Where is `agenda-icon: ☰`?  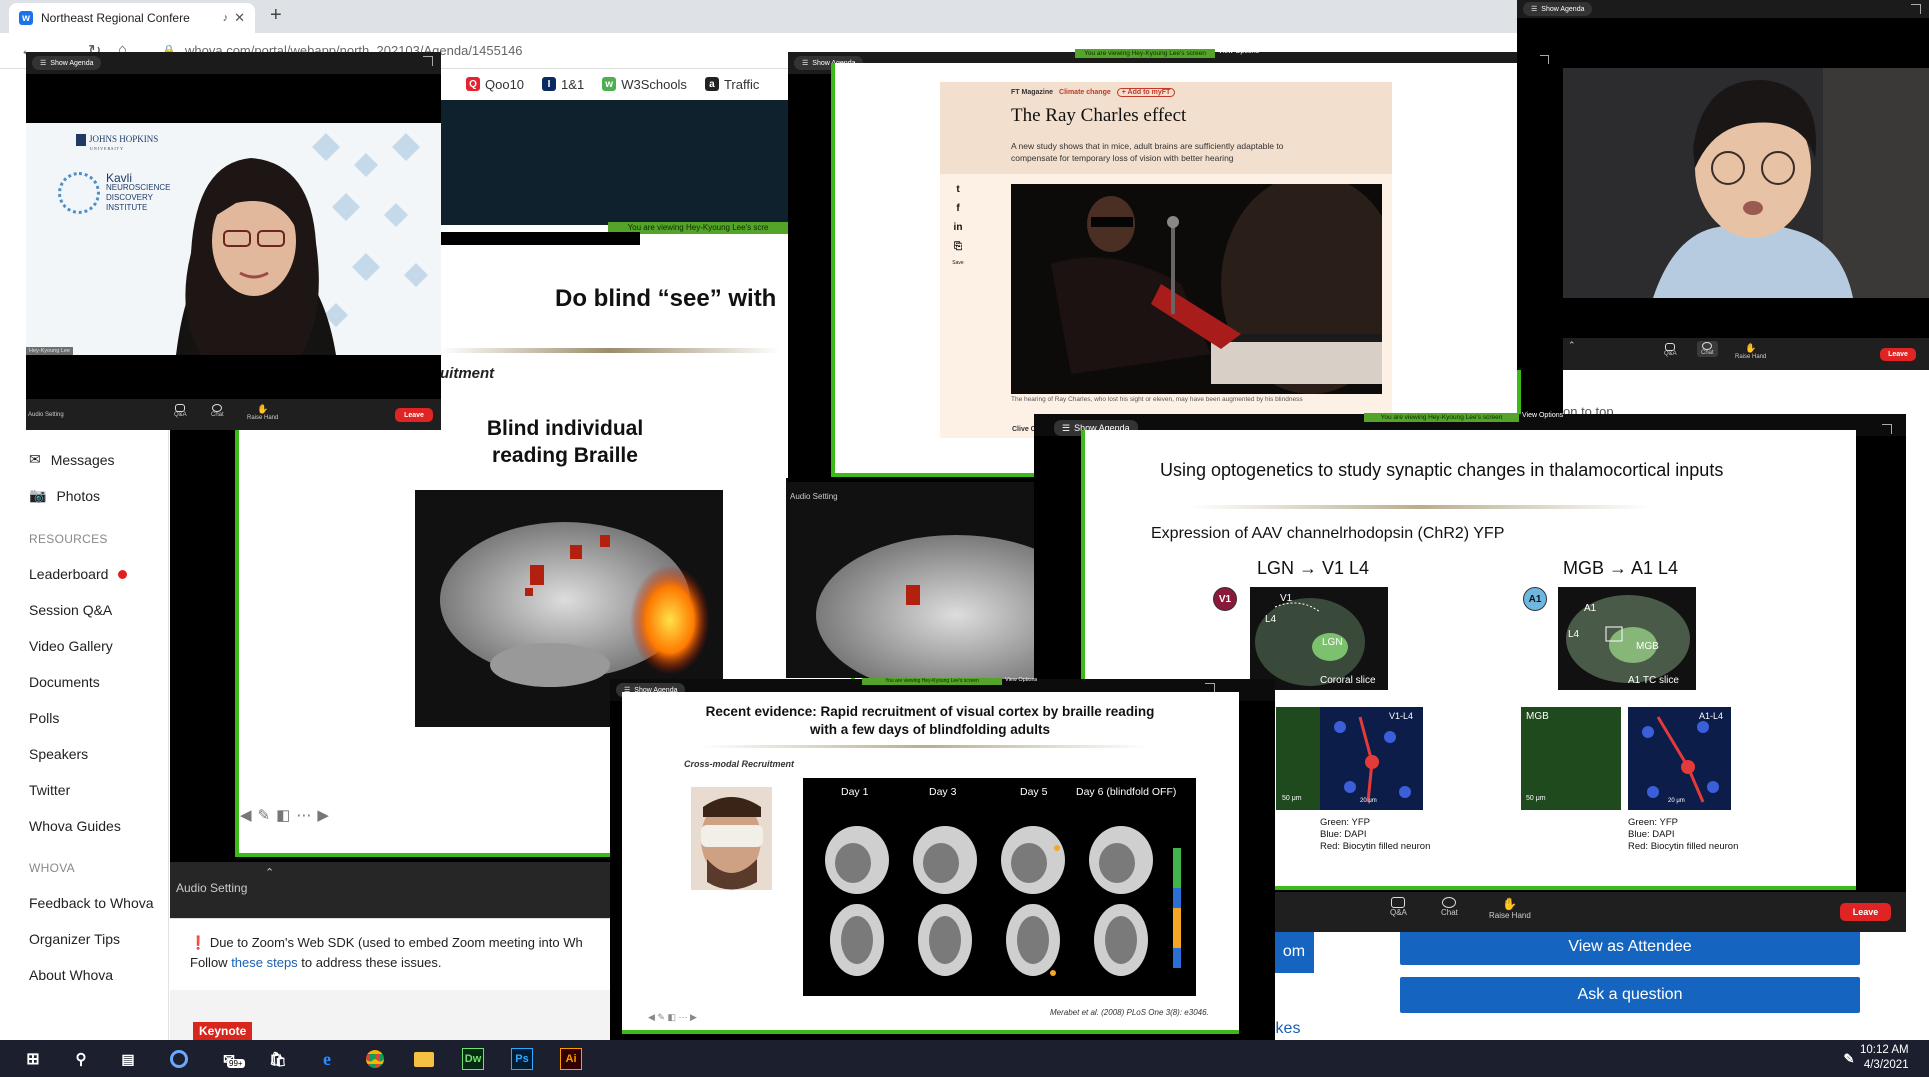 agenda-icon: ☰ is located at coordinates (1066, 427).